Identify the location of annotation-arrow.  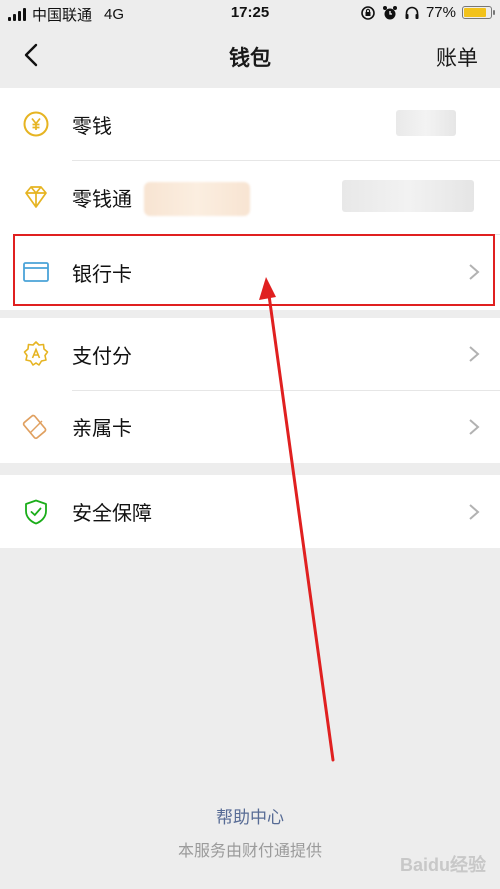
(297, 519).